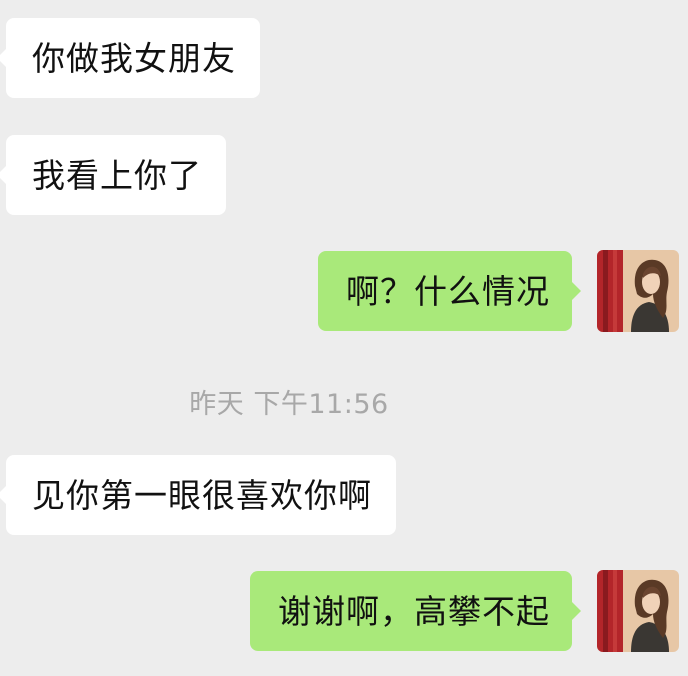  What do you see at coordinates (415, 611) in the screenshot?
I see `message-bubble-outgoing: 谢谢啊，高攀不起` at bounding box center [415, 611].